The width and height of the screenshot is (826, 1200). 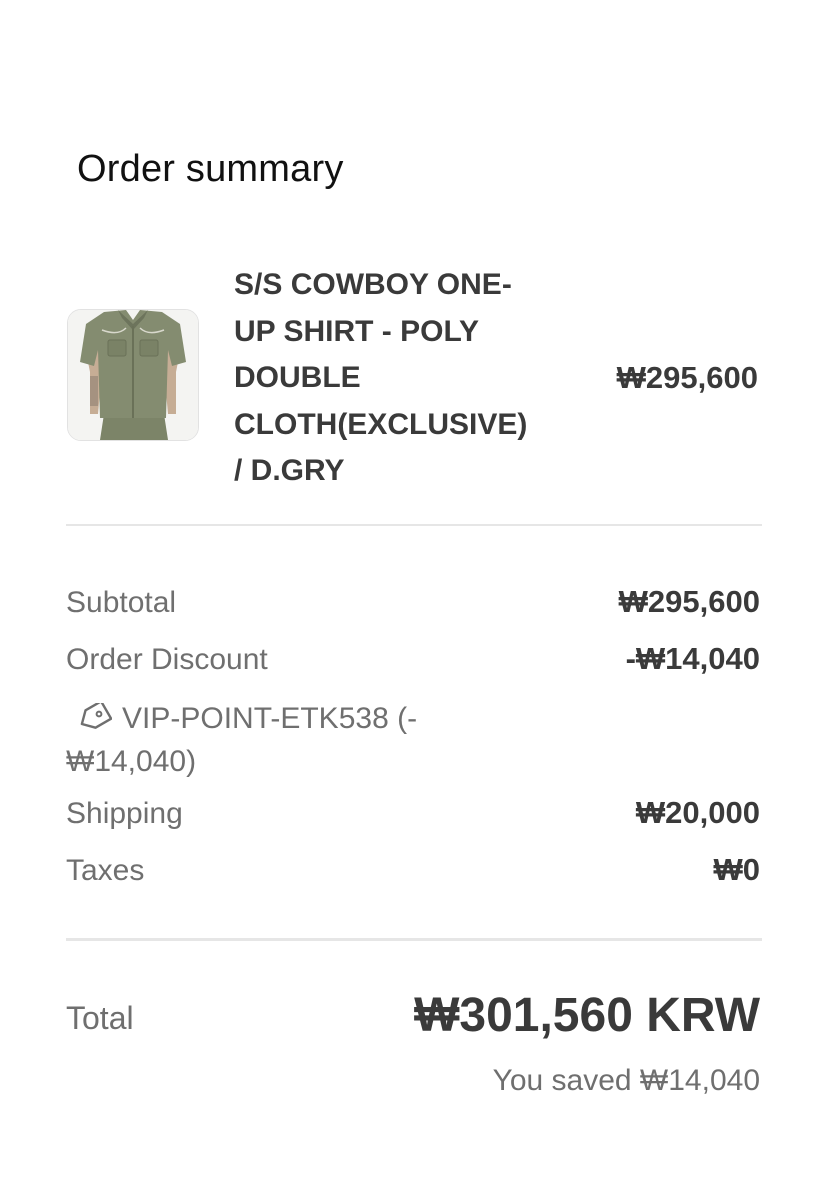 I want to click on discount-code: VIP-POINT-ETK538 (- ₩14,040), so click(x=276, y=740).